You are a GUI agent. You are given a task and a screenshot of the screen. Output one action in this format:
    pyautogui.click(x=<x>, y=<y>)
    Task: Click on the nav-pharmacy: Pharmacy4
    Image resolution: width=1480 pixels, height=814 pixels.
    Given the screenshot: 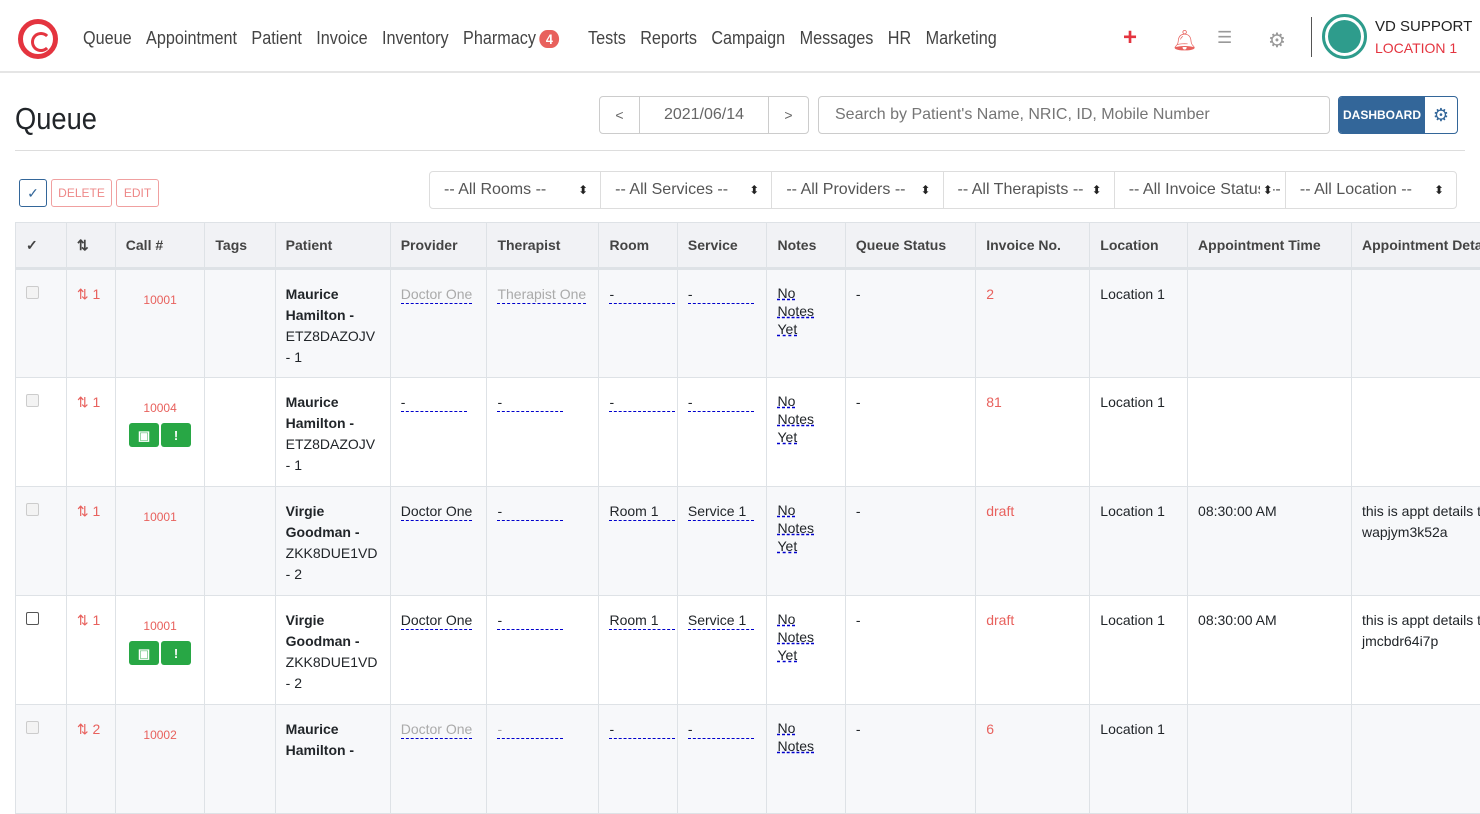 What is the action you would take?
    pyautogui.click(x=518, y=38)
    